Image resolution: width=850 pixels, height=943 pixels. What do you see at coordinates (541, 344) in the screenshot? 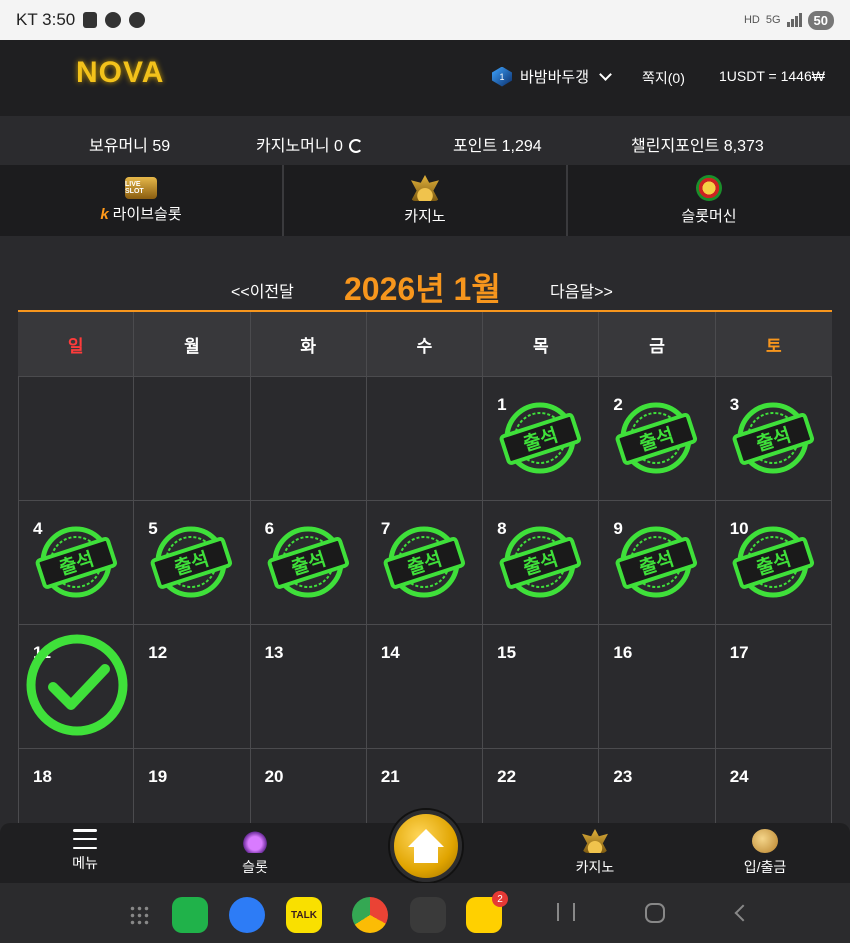
I see `weekday-thu: 목` at bounding box center [541, 344].